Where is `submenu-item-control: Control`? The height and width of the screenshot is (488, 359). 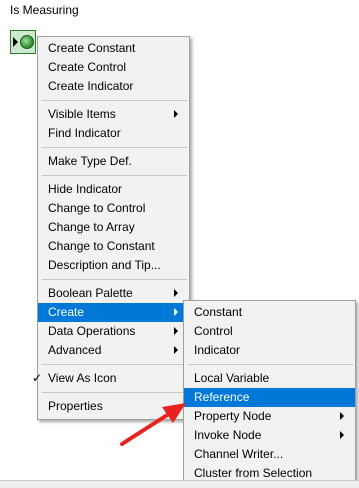 submenu-item-control: Control is located at coordinates (269, 331).